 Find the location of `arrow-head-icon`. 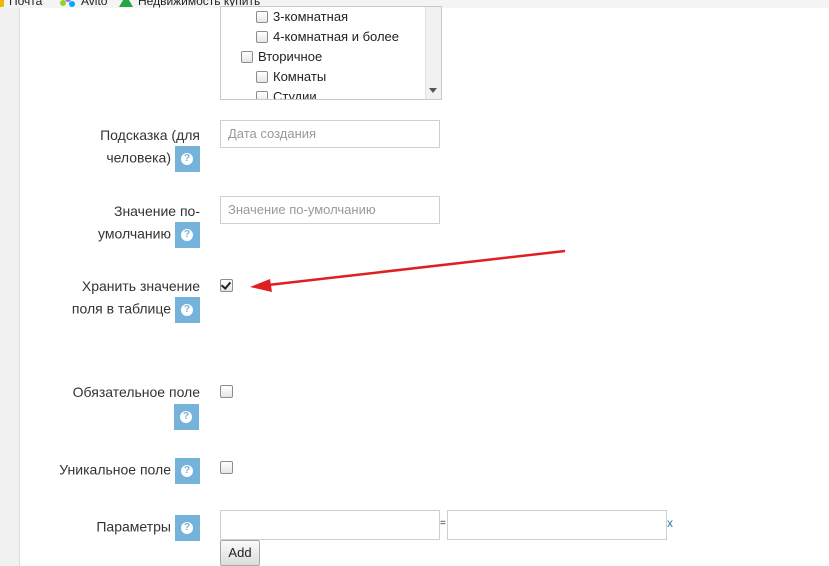

arrow-head-icon is located at coordinates (261, 285).